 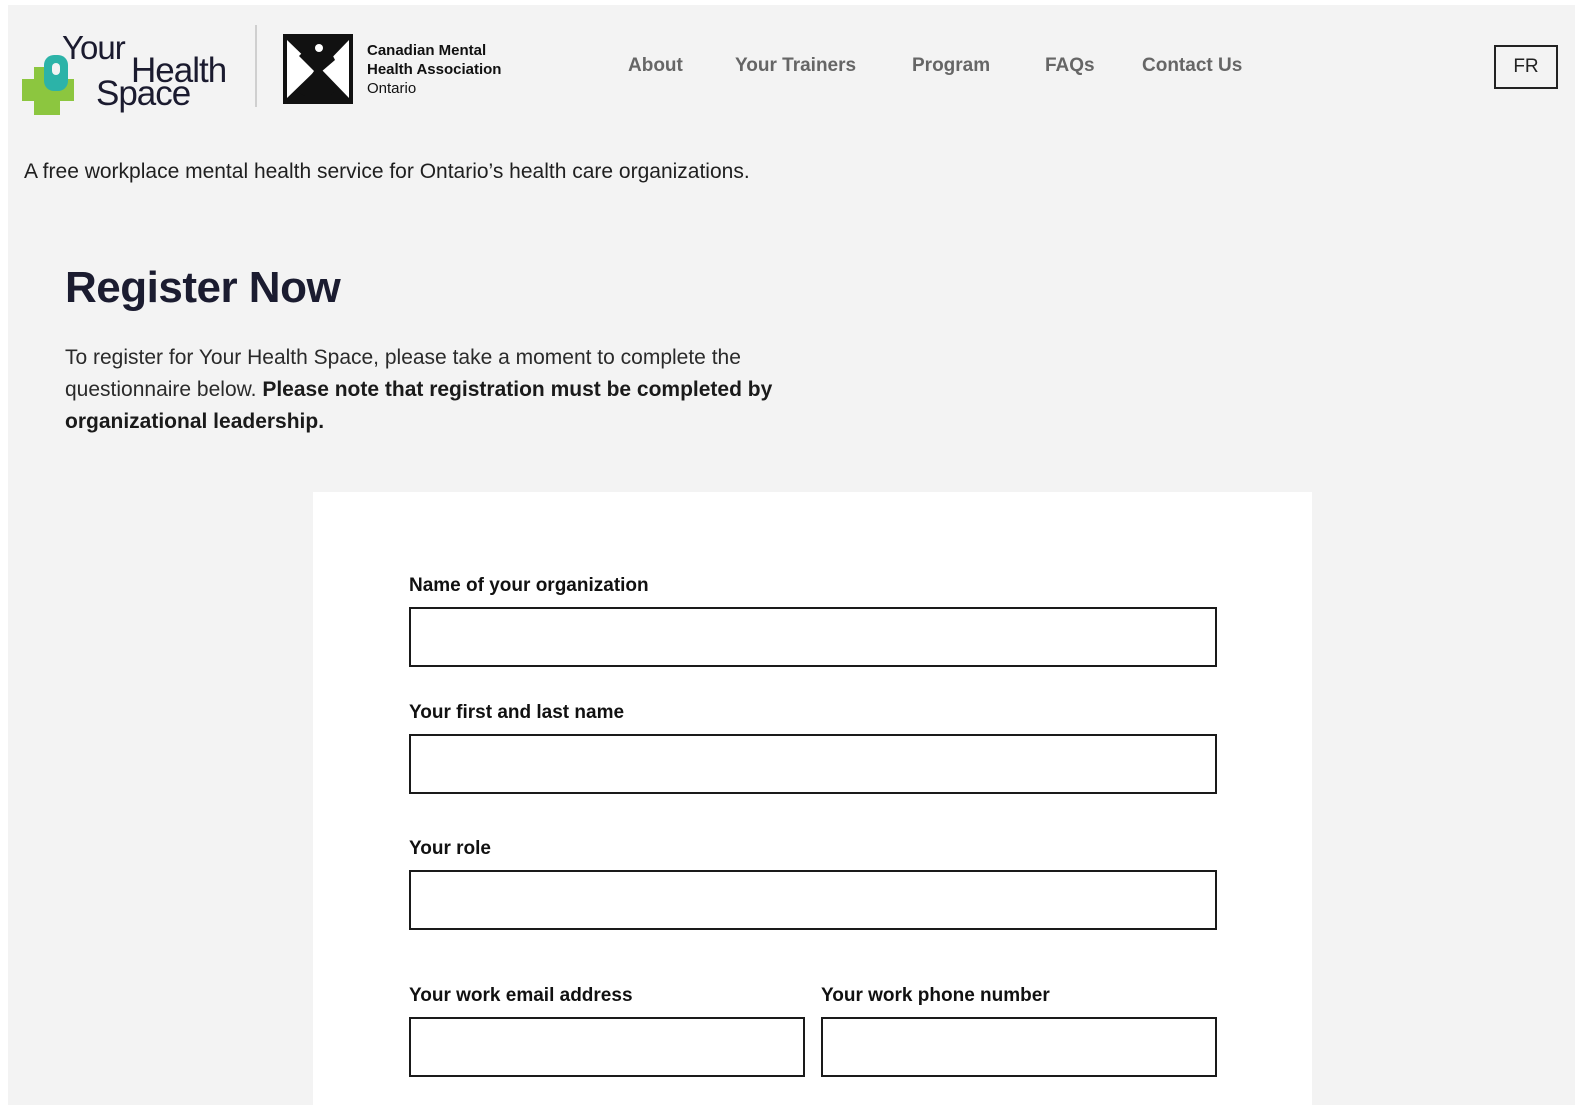 What do you see at coordinates (795, 66) in the screenshot?
I see `nav-your-trainers: Your Trainers` at bounding box center [795, 66].